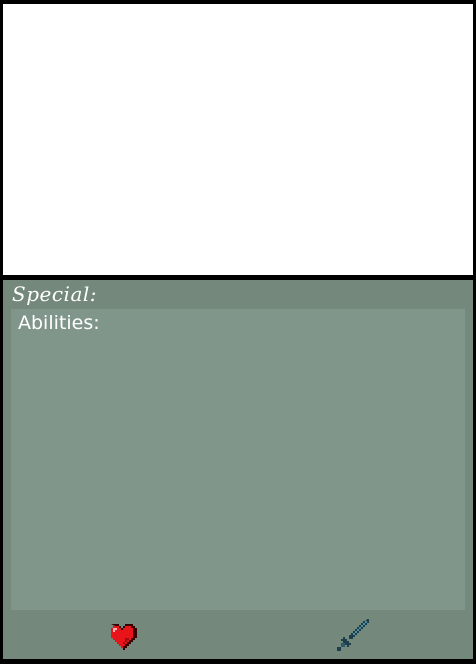  What do you see at coordinates (59, 323) in the screenshot?
I see `abilities-label: Abilities:` at bounding box center [59, 323].